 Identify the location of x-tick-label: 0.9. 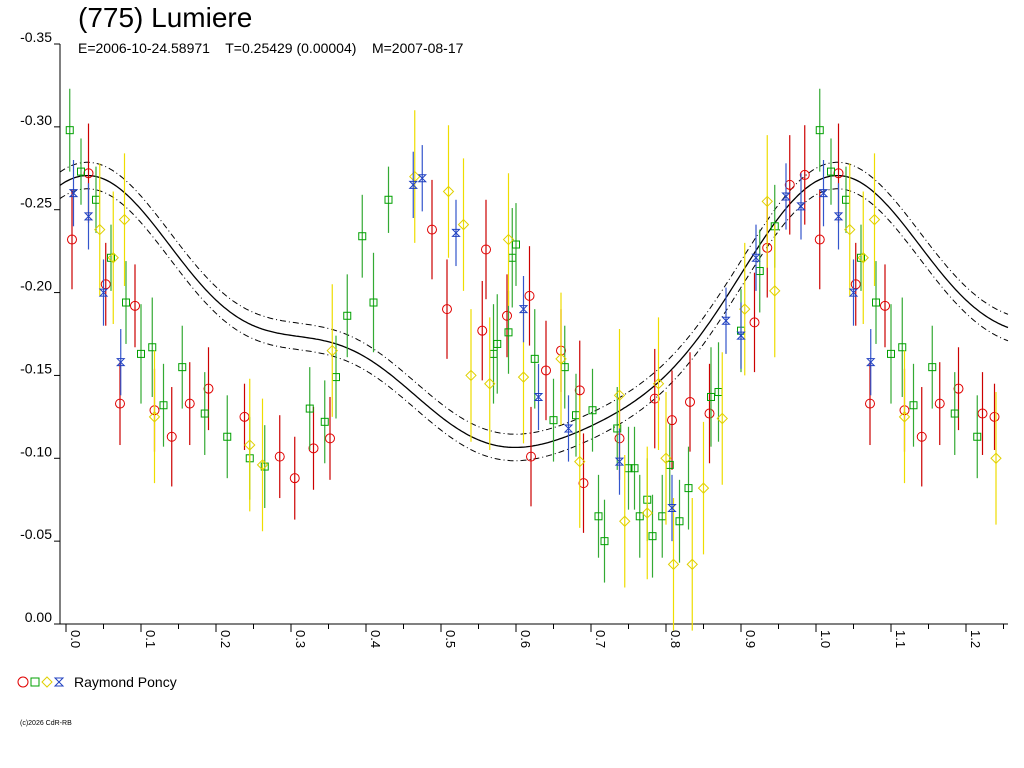
(750, 639).